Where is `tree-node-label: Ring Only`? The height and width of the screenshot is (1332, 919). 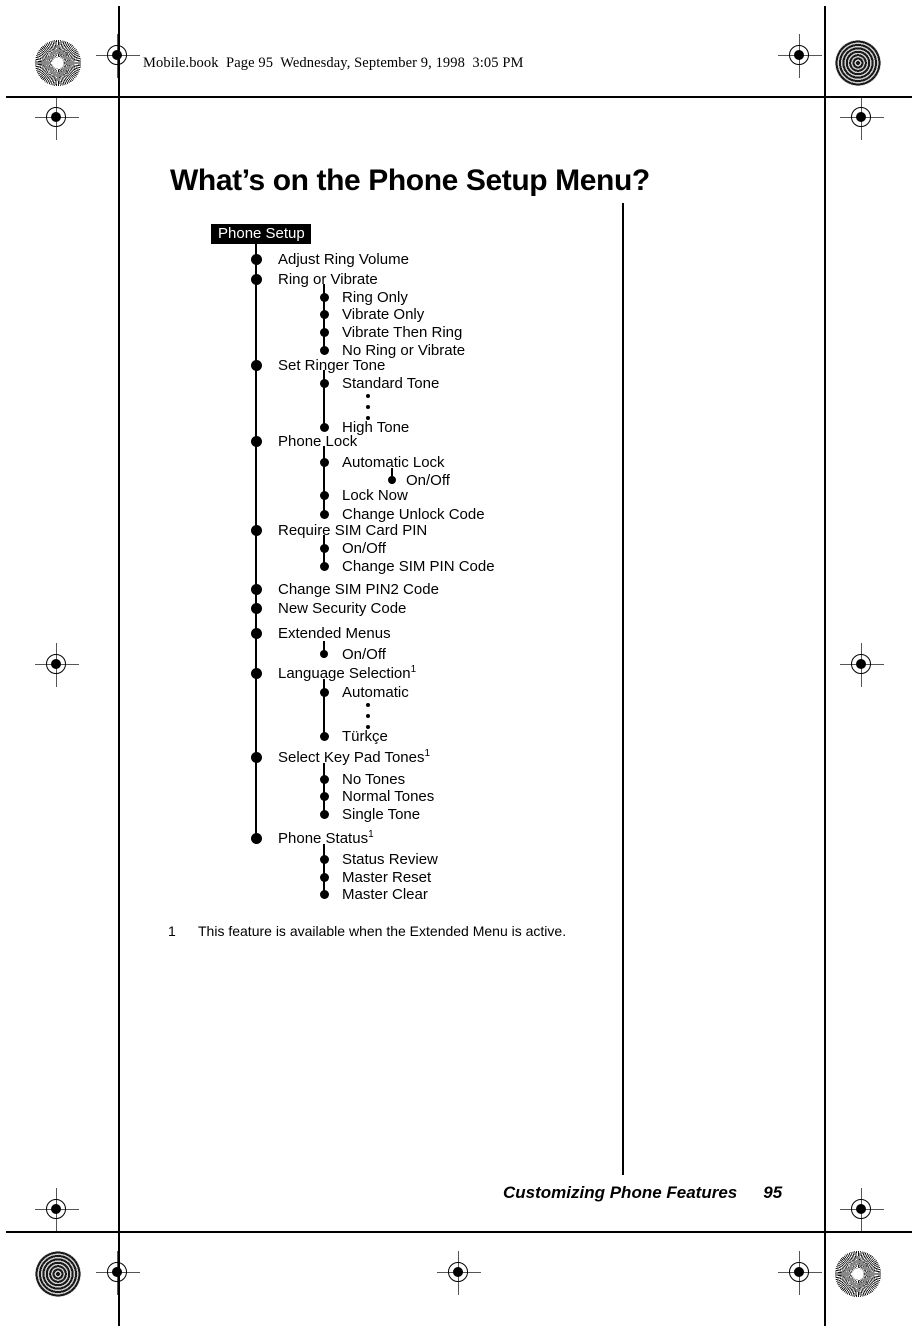
tree-node-label: Ring Only is located at coordinates (375, 297).